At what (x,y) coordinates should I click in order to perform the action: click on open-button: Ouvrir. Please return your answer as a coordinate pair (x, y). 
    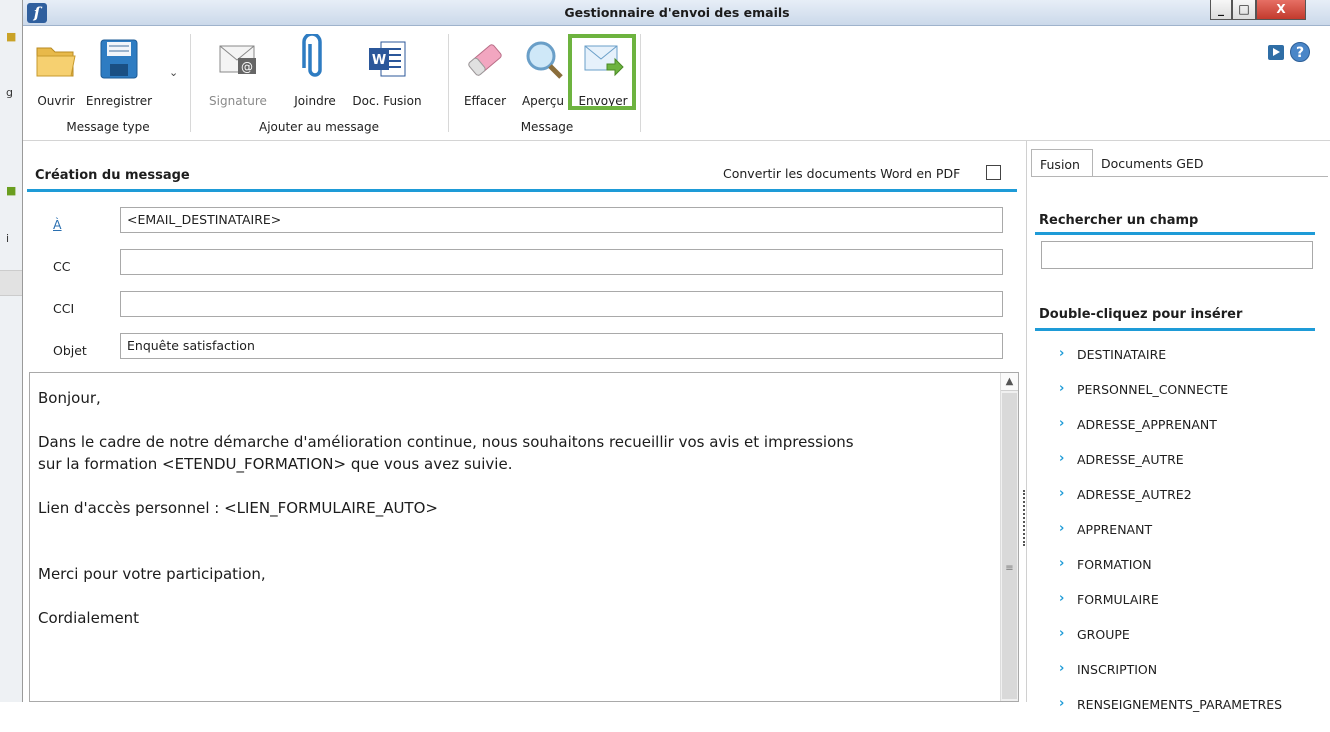
    Looking at the image, I should click on (56, 71).